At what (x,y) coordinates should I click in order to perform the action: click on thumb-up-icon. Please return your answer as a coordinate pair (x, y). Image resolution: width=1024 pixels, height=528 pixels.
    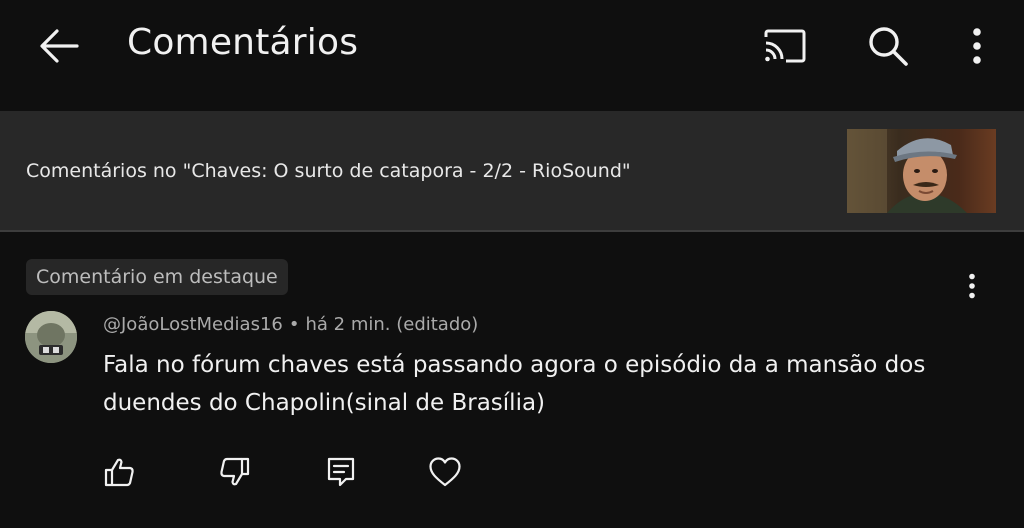
    Looking at the image, I should click on (119, 472).